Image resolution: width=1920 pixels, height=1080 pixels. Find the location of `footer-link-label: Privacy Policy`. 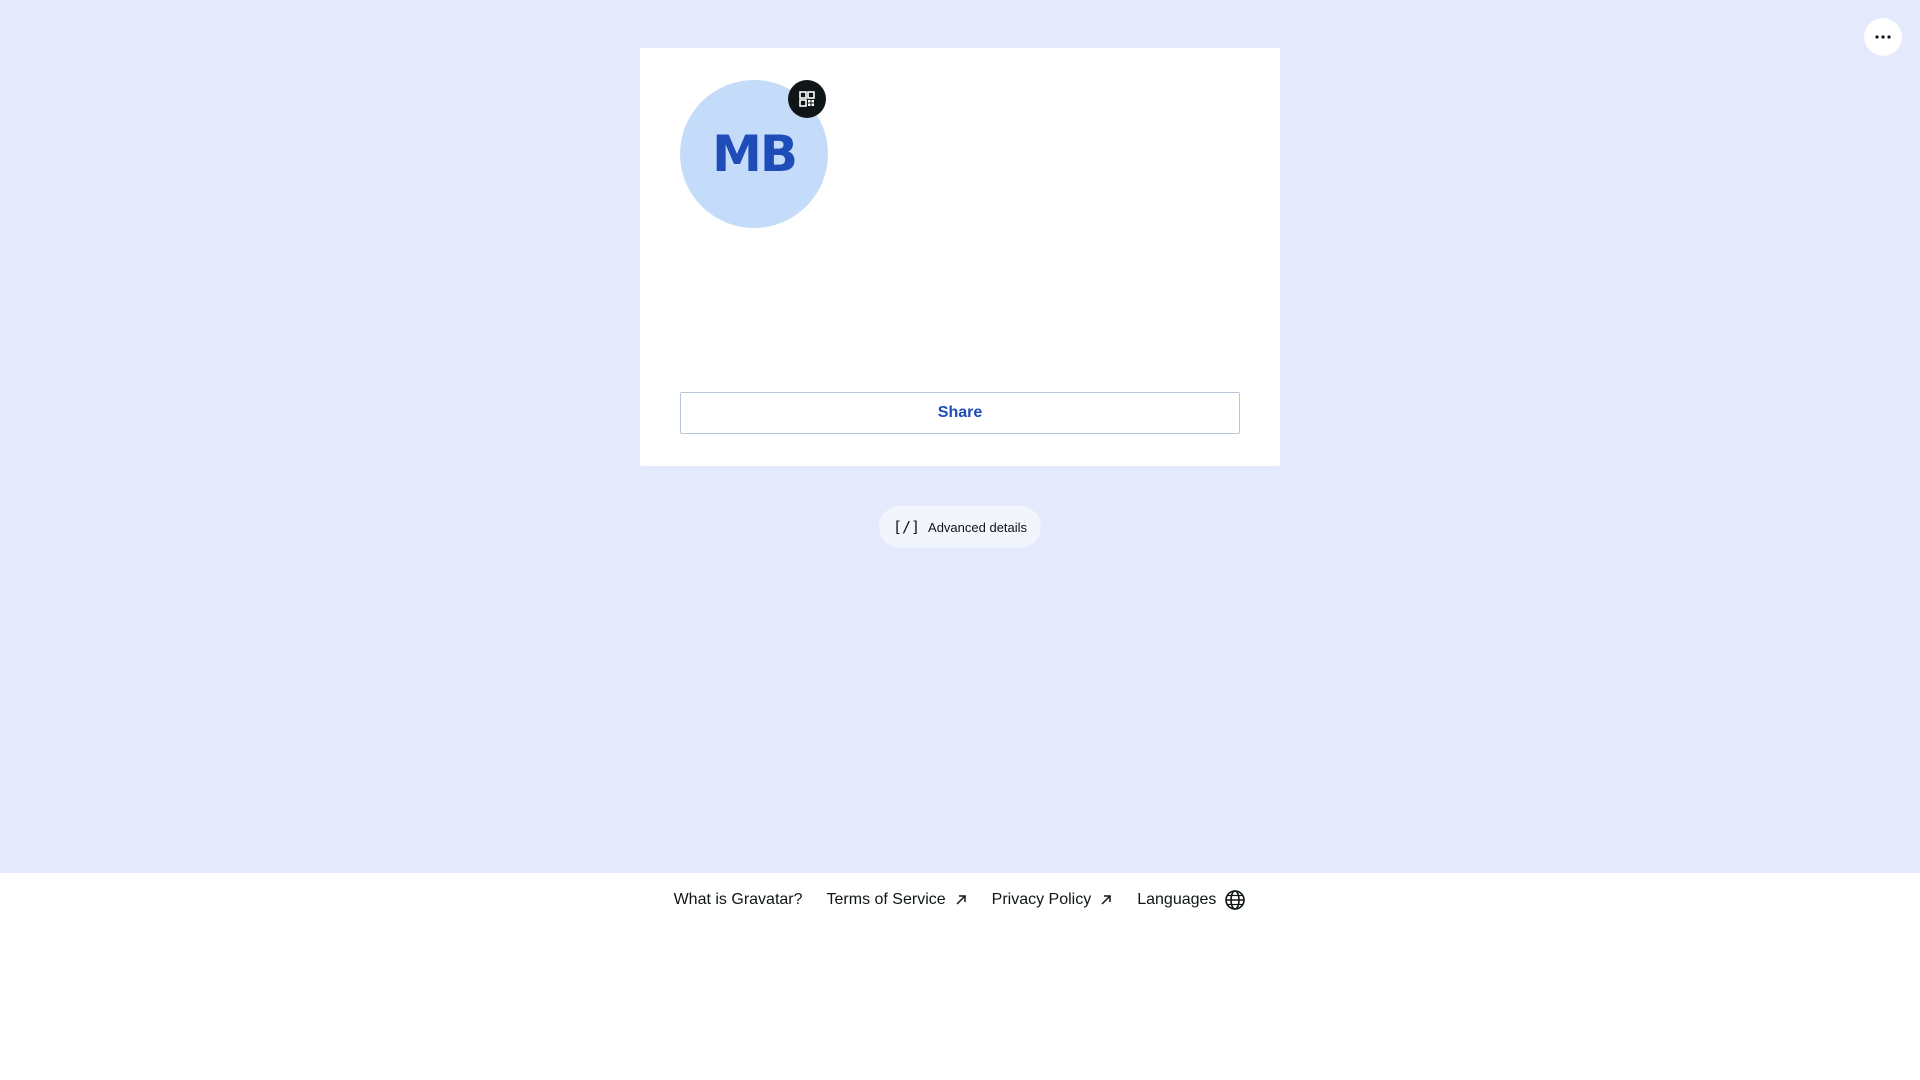

footer-link-label: Privacy Policy is located at coordinates (1041, 899).